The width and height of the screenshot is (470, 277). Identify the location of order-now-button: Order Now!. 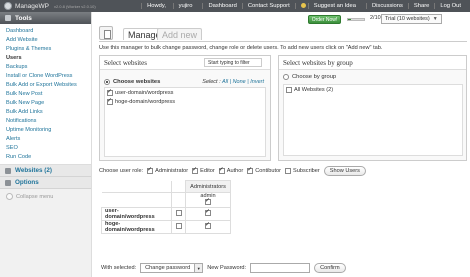
(324, 19).